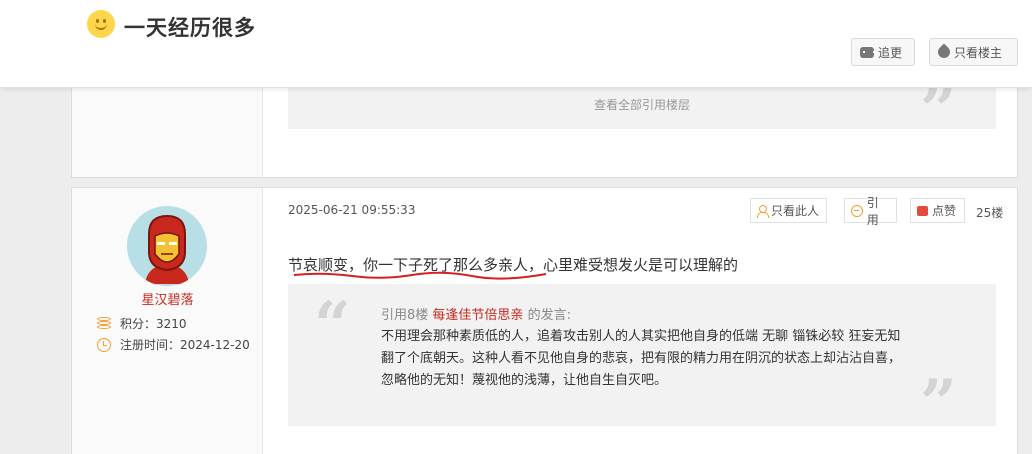 This screenshot has width=1032, height=454. I want to click on previous-post-sidebar, so click(167, 128).